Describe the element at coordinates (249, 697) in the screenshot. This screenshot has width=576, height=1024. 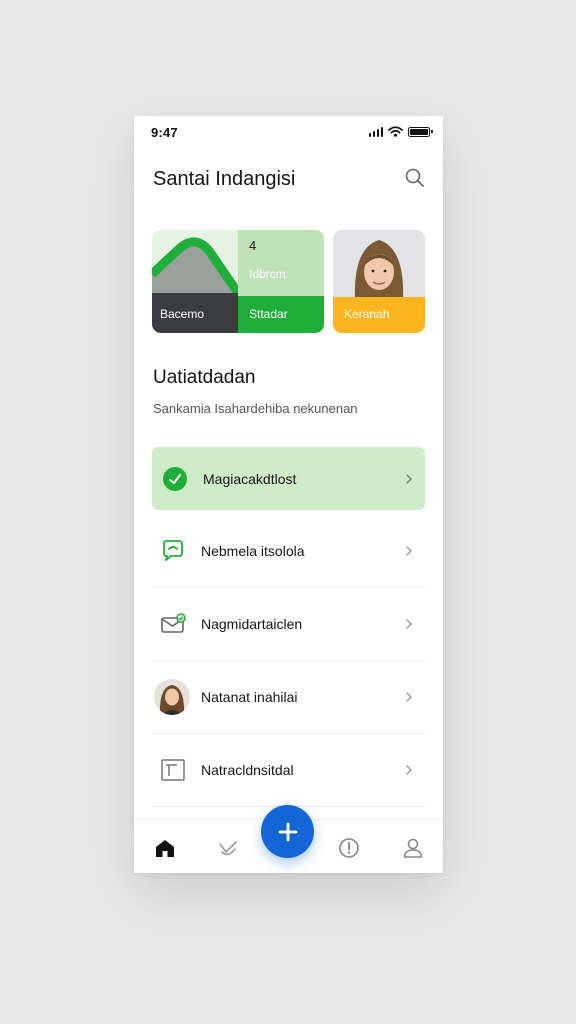
I see `list-item-label: Natanat inahilai` at that location.